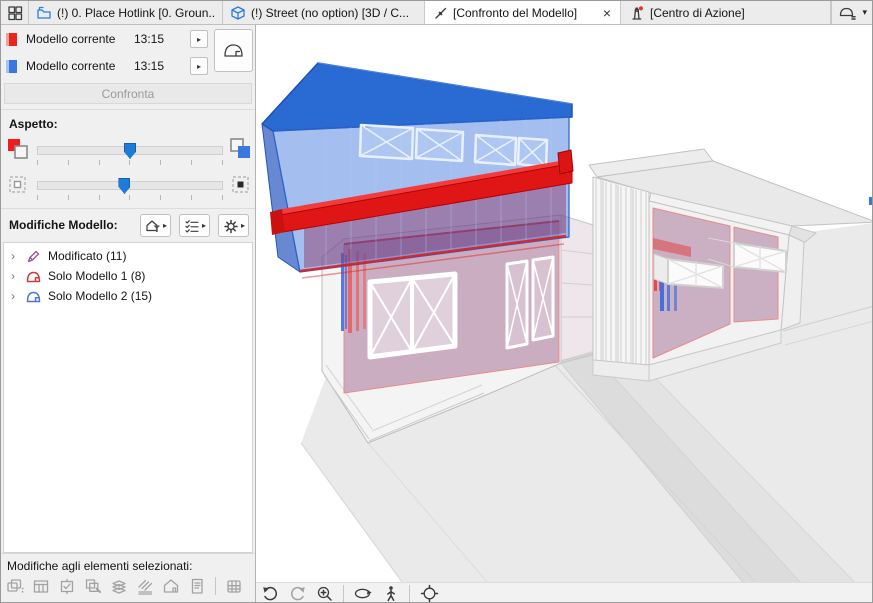 The image size is (873, 603). Describe the element at coordinates (18, 149) in the screenshot. I see `color-full-icon` at that location.